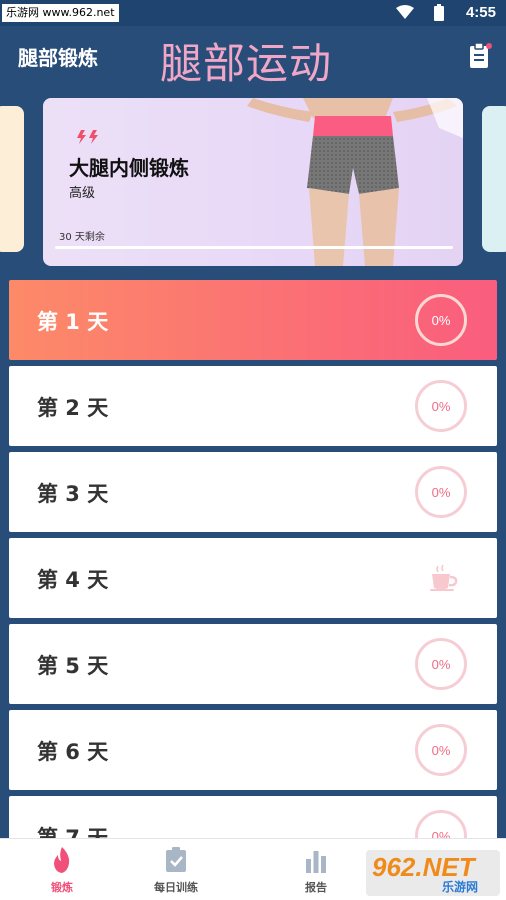 This screenshot has width=506, height=900. I want to click on status-time: 4:55, so click(480, 12).